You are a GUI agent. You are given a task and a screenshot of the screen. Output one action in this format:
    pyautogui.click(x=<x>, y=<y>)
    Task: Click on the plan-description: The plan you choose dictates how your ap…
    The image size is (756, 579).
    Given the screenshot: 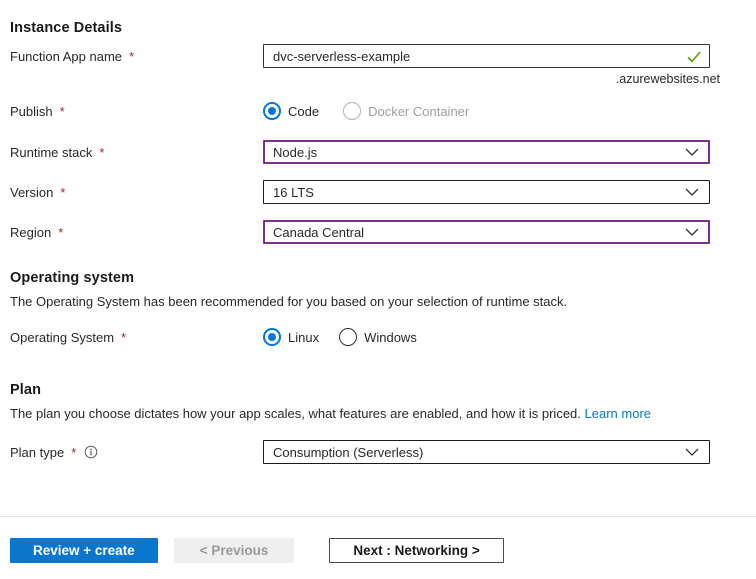 What is the action you would take?
    pyautogui.click(x=383, y=414)
    